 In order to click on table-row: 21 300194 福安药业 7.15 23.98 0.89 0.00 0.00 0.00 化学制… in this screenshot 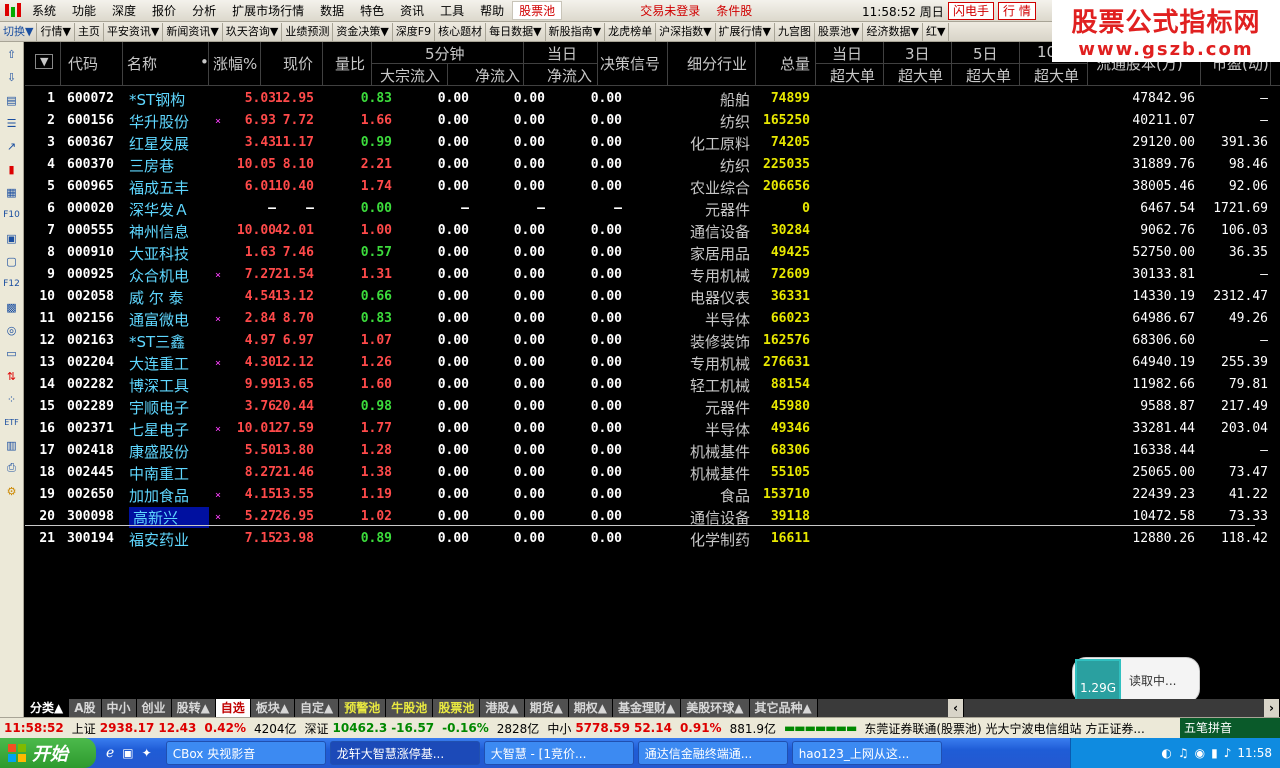, I will do `click(652, 539)`.